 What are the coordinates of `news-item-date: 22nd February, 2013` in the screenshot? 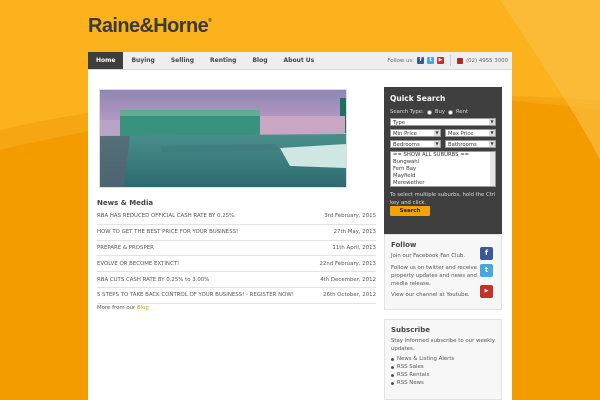 It's located at (347, 263).